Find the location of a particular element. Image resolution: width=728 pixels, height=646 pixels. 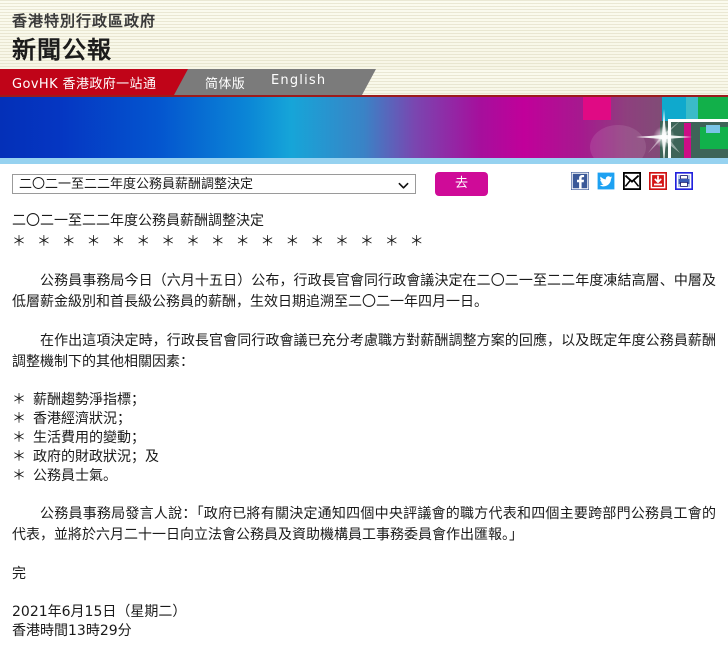

print-icon is located at coordinates (684, 181).